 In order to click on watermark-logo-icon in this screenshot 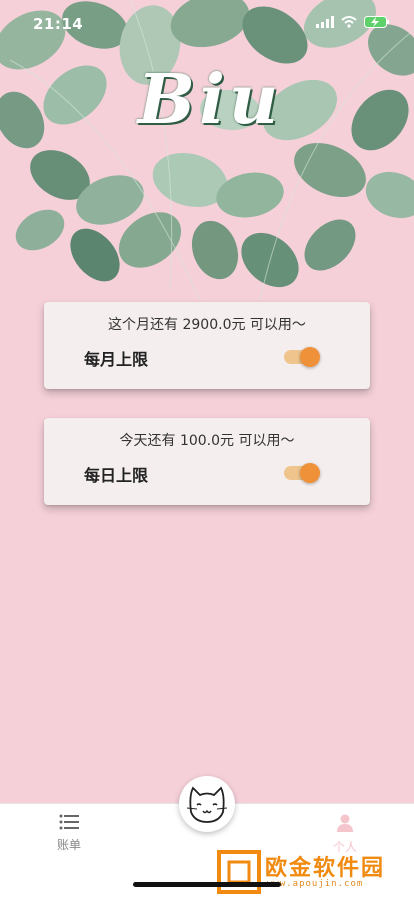, I will do `click(239, 872)`.